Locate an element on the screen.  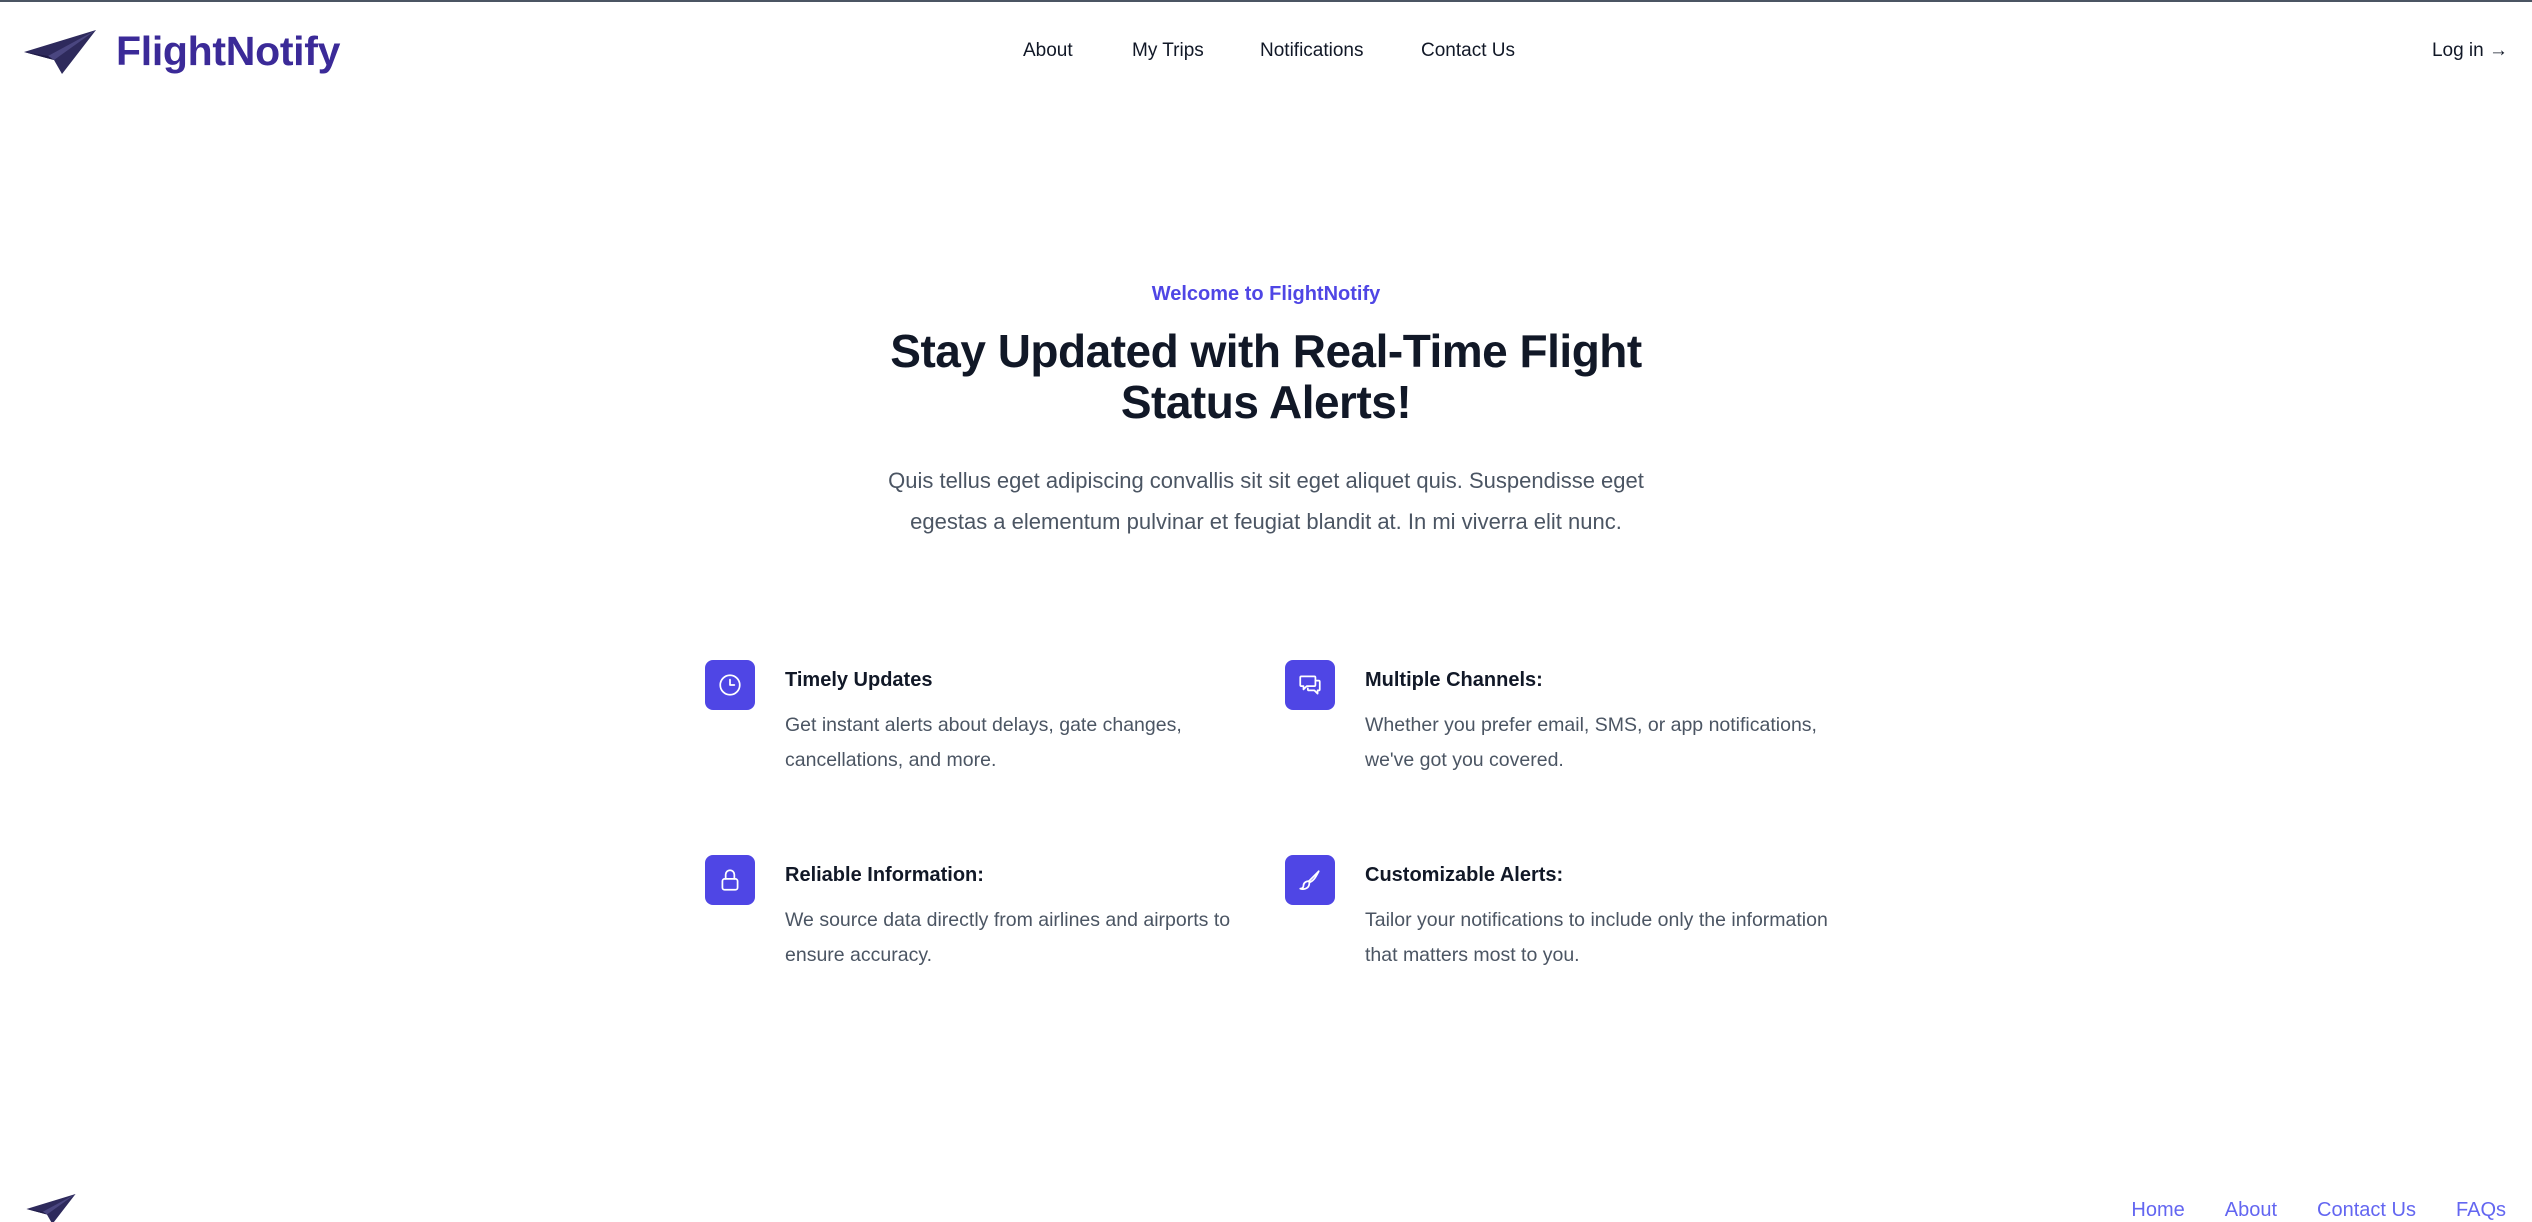
paint-brush-icon is located at coordinates (1310, 880).